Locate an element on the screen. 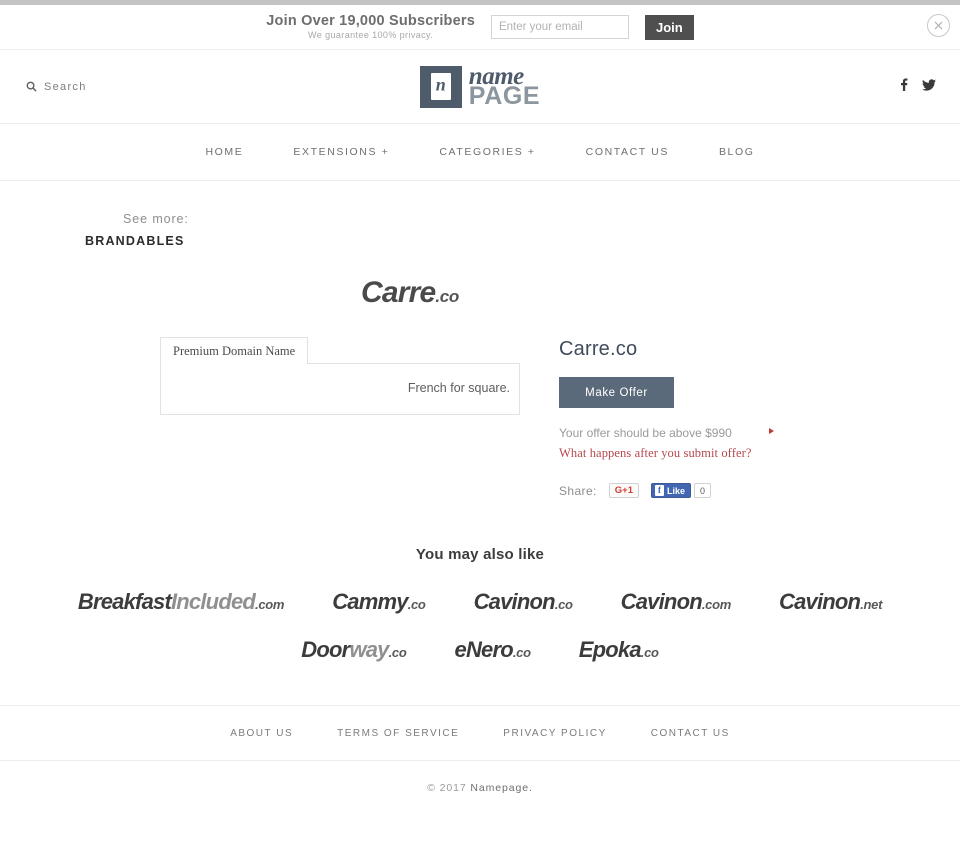 The height and width of the screenshot is (843, 960). facebook-f-icon: f is located at coordinates (659, 491).